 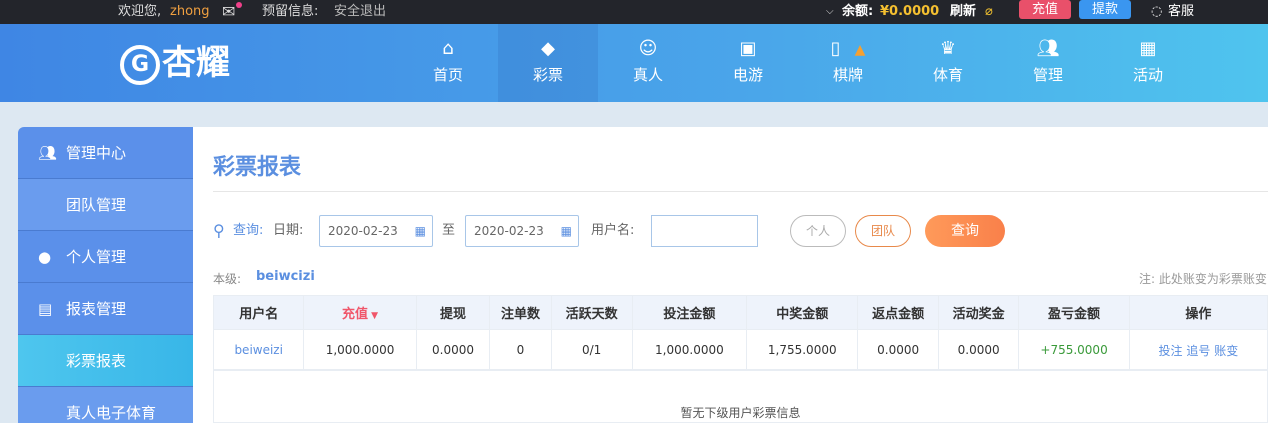 What do you see at coordinates (509, 231) in the screenshot?
I see `date-to-value: 2020-02-23` at bounding box center [509, 231].